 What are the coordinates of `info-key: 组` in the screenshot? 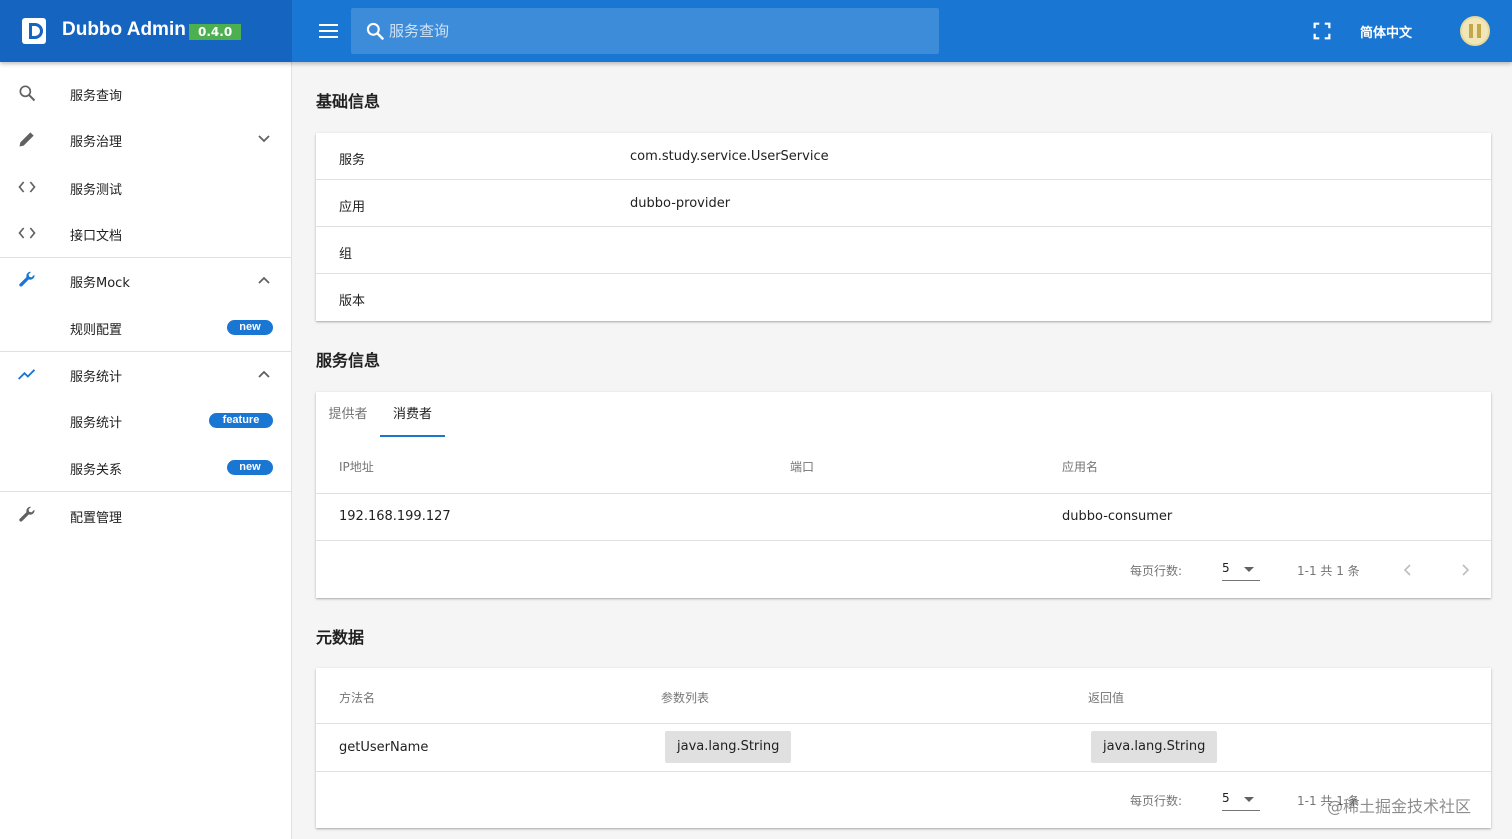 It's located at (346, 254).